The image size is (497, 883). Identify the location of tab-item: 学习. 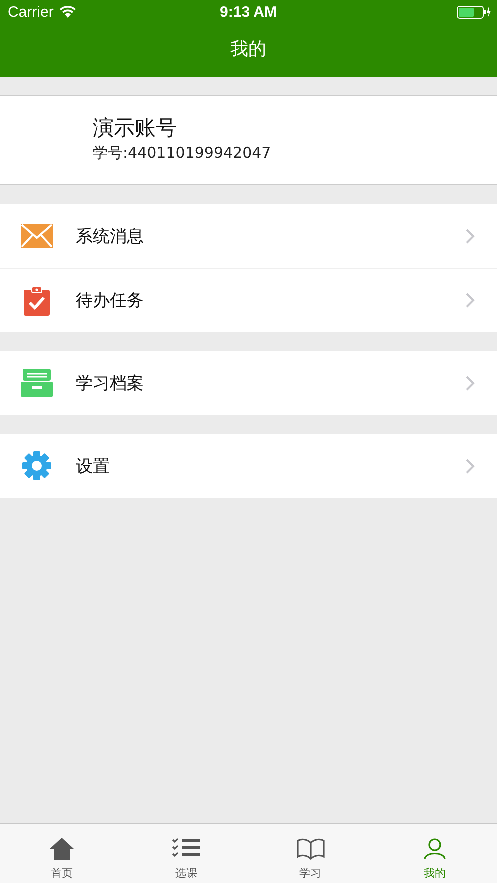
(310, 853).